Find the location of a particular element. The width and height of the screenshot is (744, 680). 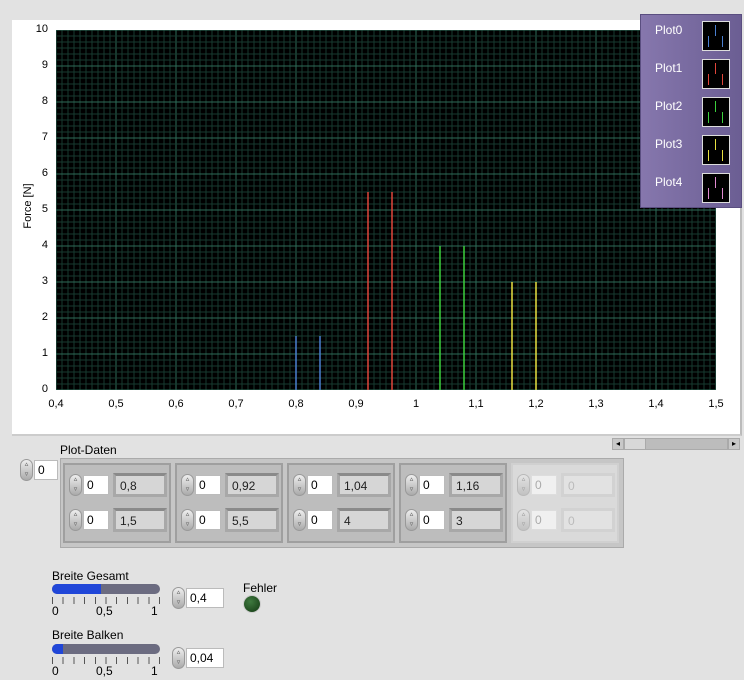

array-label: Plot-Daten is located at coordinates (88, 450).